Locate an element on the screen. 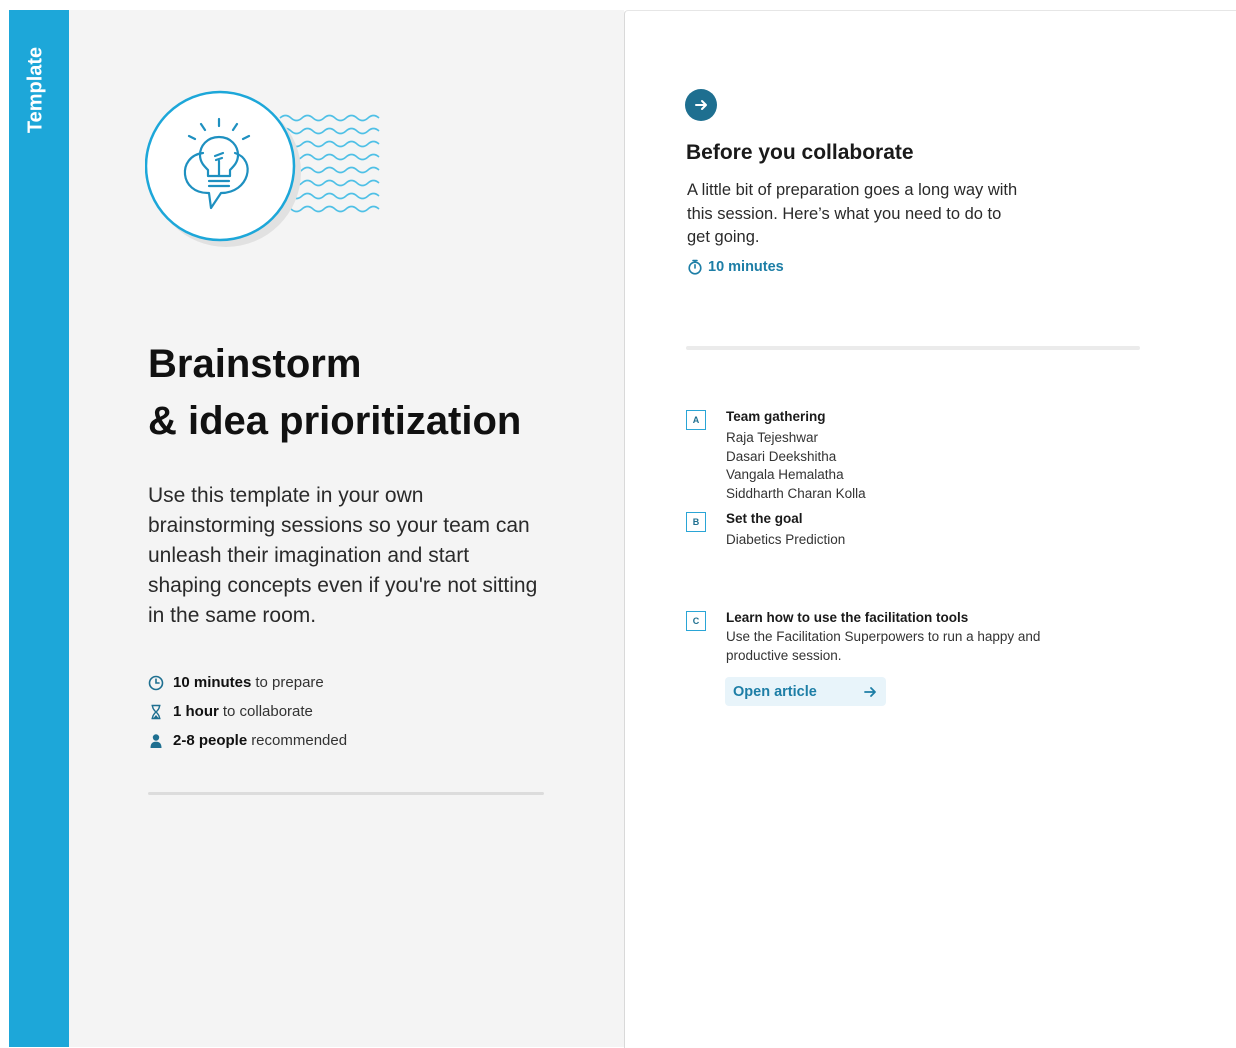 The width and height of the screenshot is (1236, 1048). prep-duration: 10 minutes is located at coordinates (735, 267).